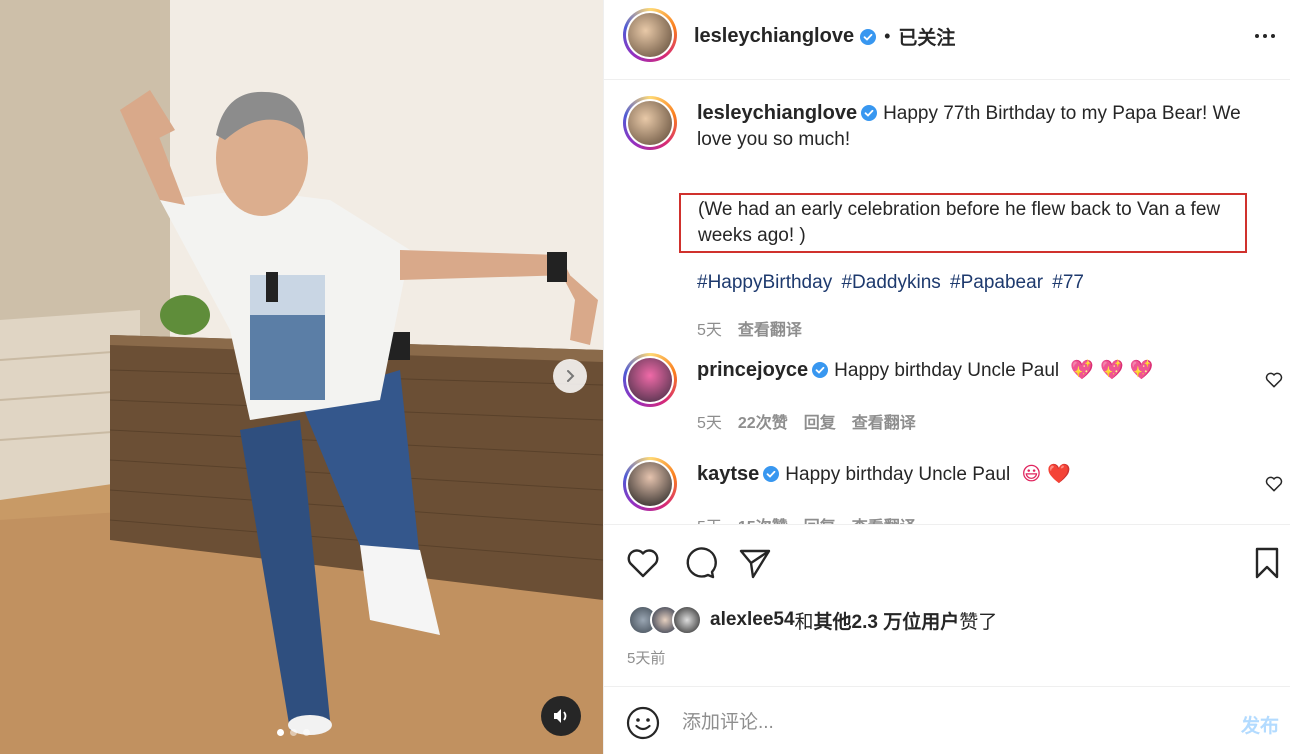 This screenshot has height=754, width=1290. I want to click on speaker-icon, so click(560, 716).